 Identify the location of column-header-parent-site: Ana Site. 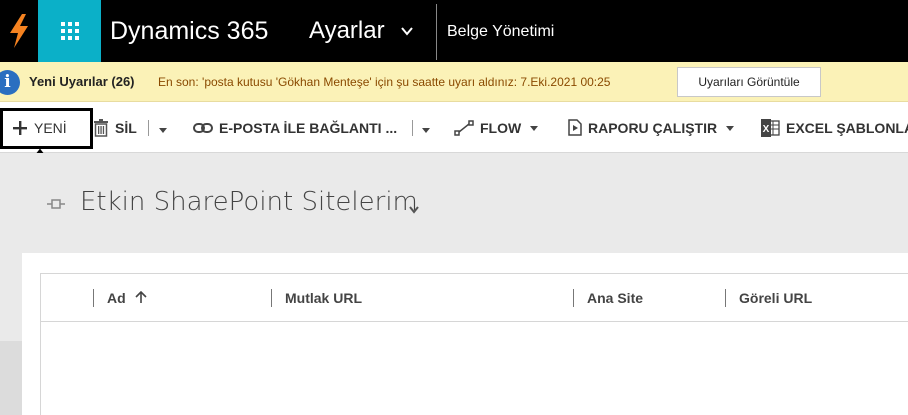
(615, 298).